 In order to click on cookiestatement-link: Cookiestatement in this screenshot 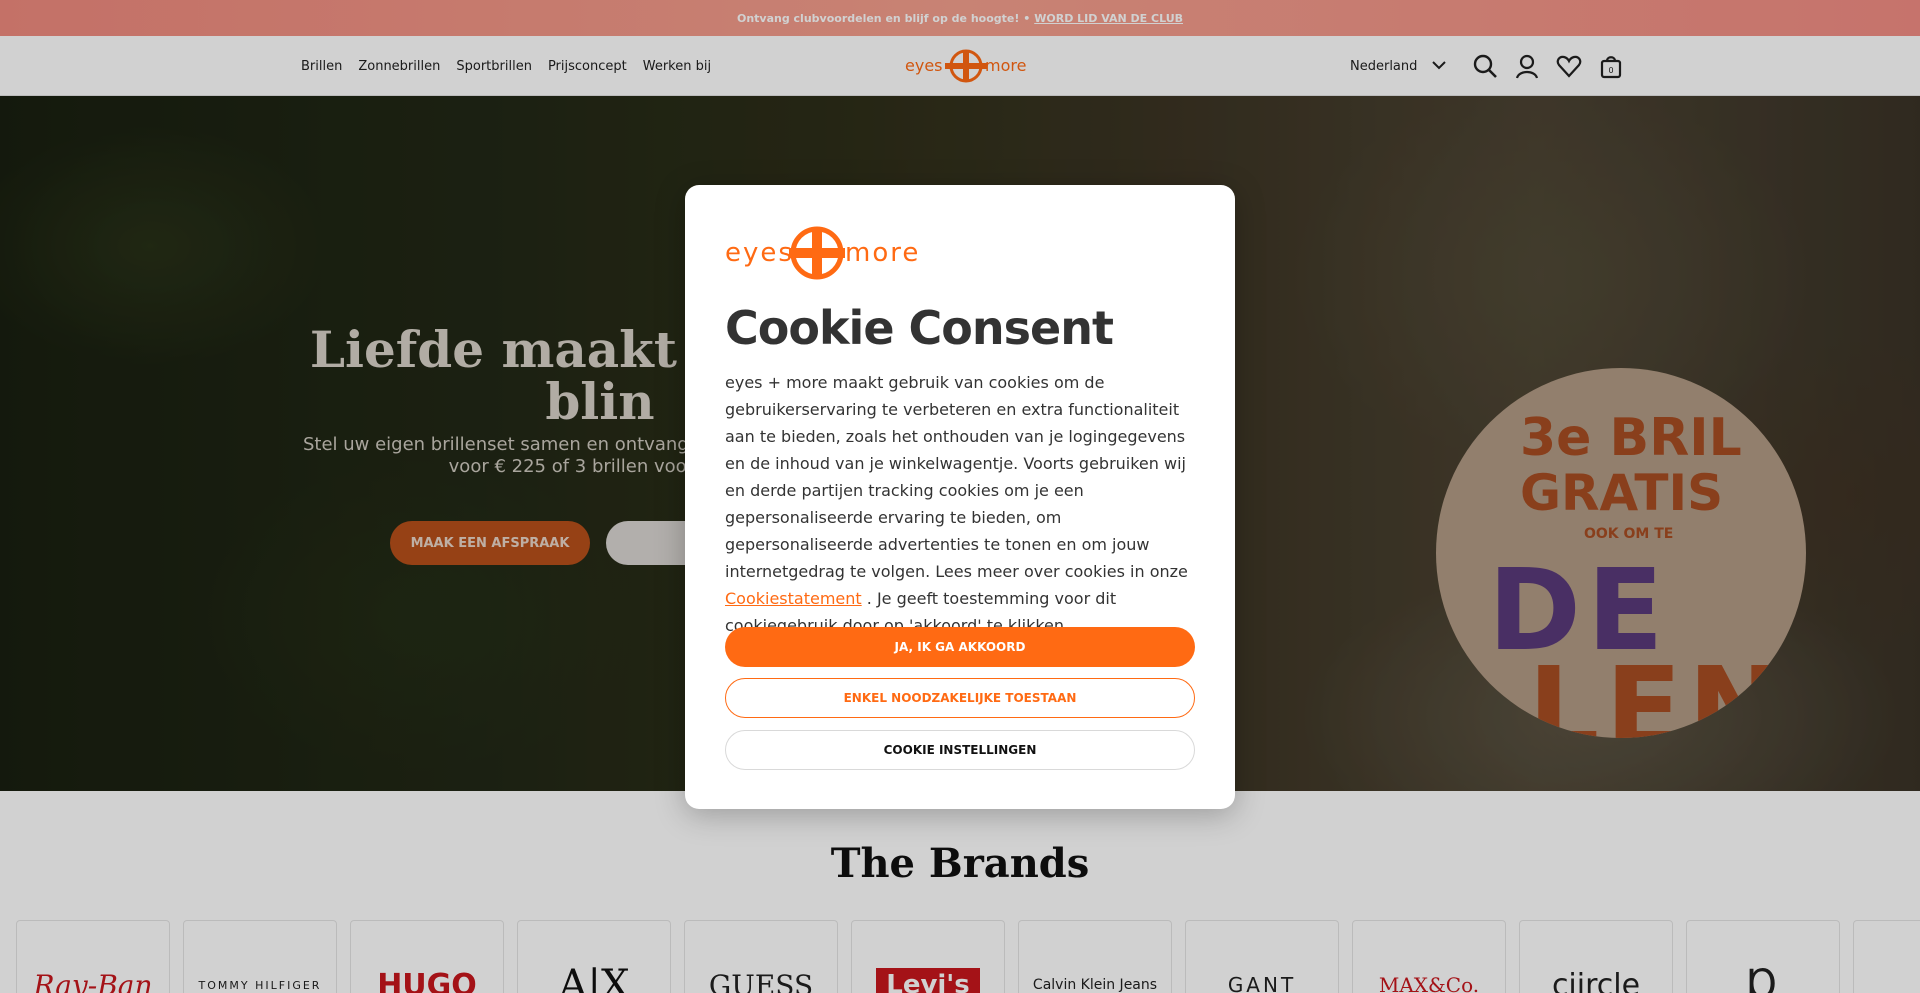, I will do `click(793, 598)`.